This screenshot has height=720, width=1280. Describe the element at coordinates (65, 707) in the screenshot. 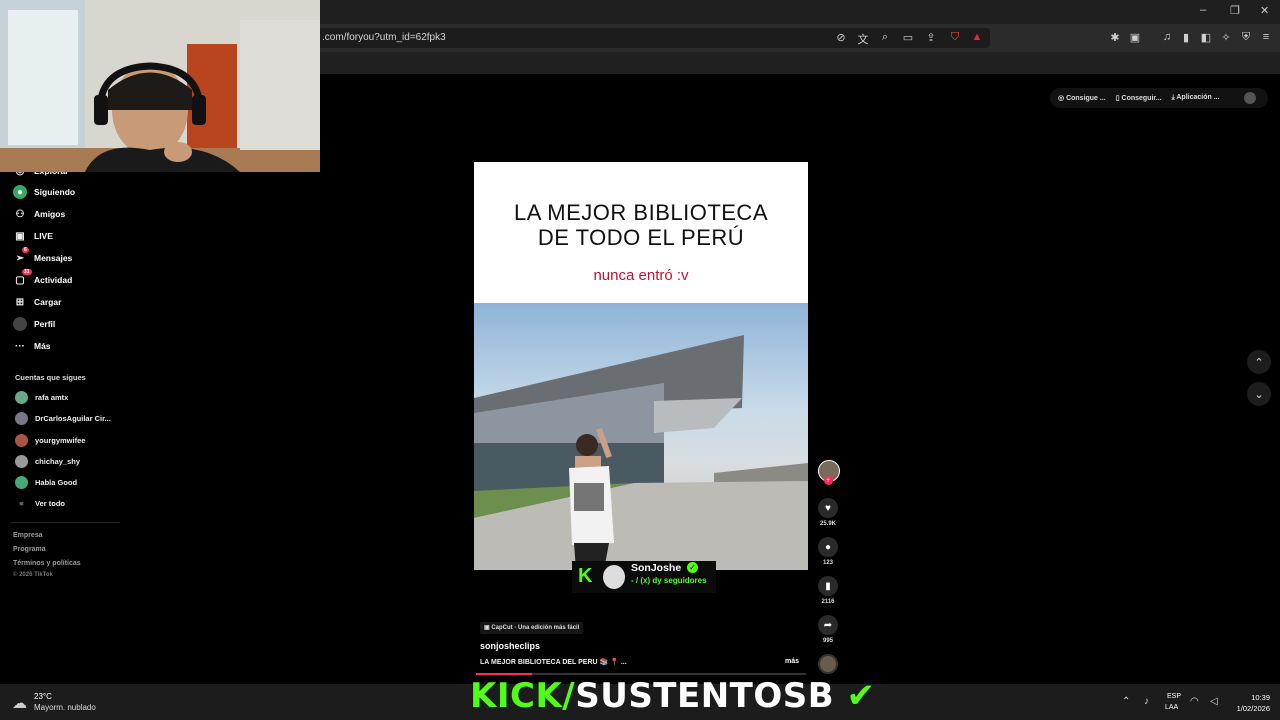

I see `weather-description: Mayorm. nublado` at that location.